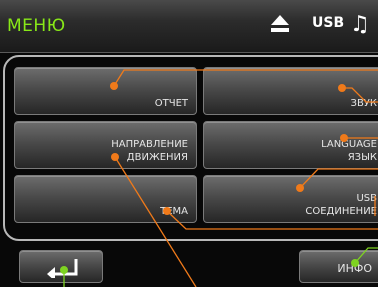 Image resolution: width=378 pixels, height=287 pixels. I want to click on usb-connection-button: USB СОЕДИНЕНИЕ, so click(290, 199).